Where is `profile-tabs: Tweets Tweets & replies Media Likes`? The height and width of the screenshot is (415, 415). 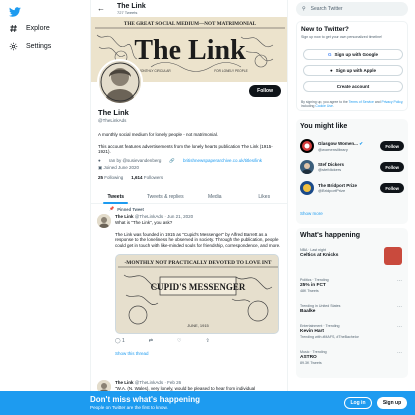 profile-tabs: Tweets Tweets & replies Media Likes is located at coordinates (189, 197).